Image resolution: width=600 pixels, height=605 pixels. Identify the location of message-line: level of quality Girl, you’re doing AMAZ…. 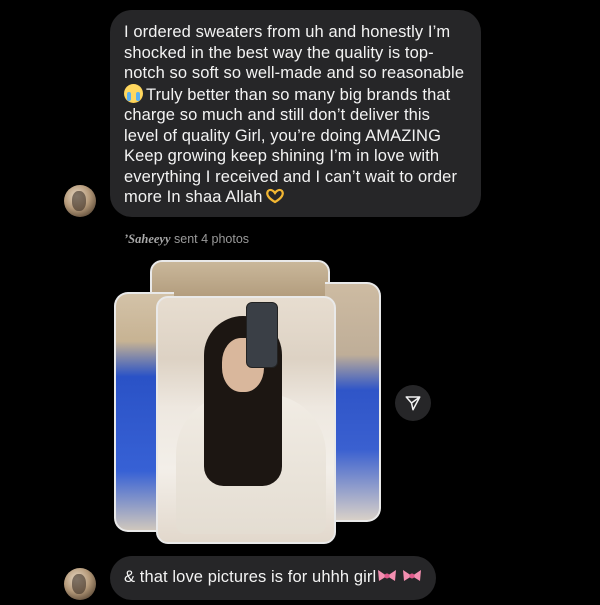
(283, 135).